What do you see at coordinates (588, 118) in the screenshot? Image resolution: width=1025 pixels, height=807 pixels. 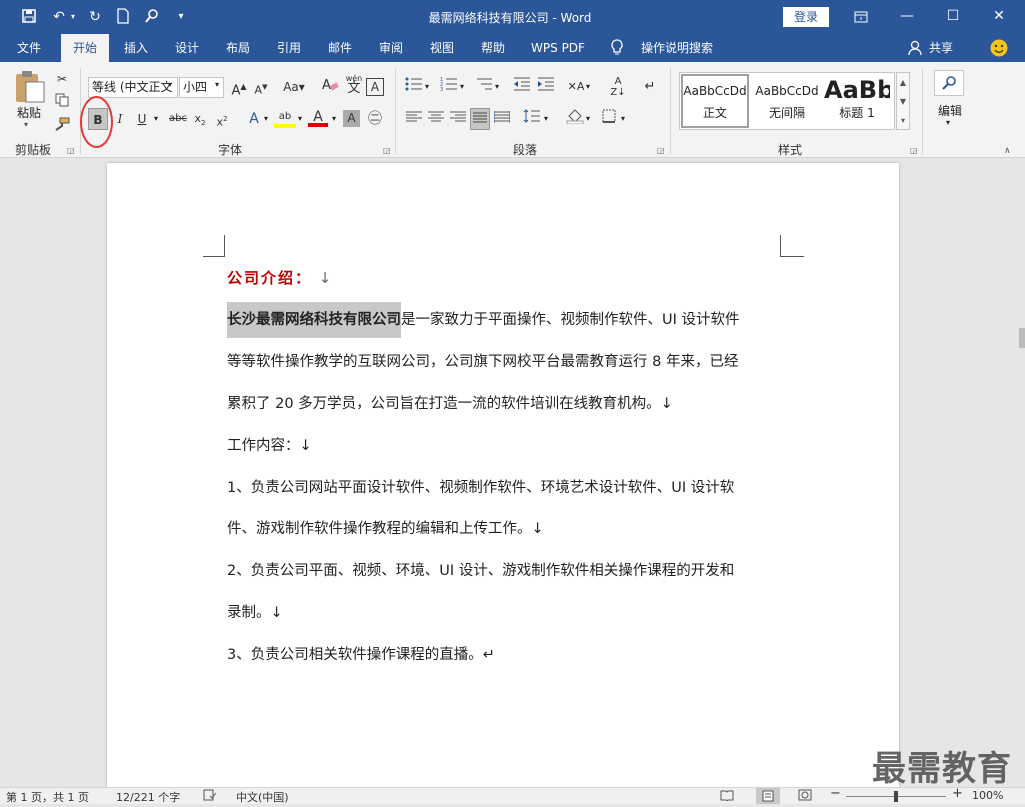 I see `shading-dropdown-icon: ▾` at bounding box center [588, 118].